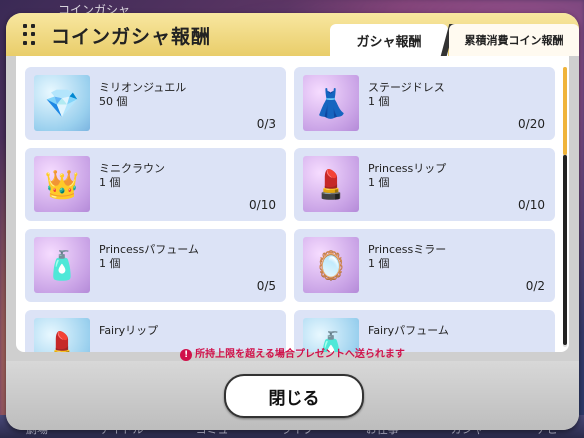 This screenshot has height=438, width=584. Describe the element at coordinates (389, 40) in the screenshot. I see `tab-gacha-reward: ガシャ報酬` at that location.